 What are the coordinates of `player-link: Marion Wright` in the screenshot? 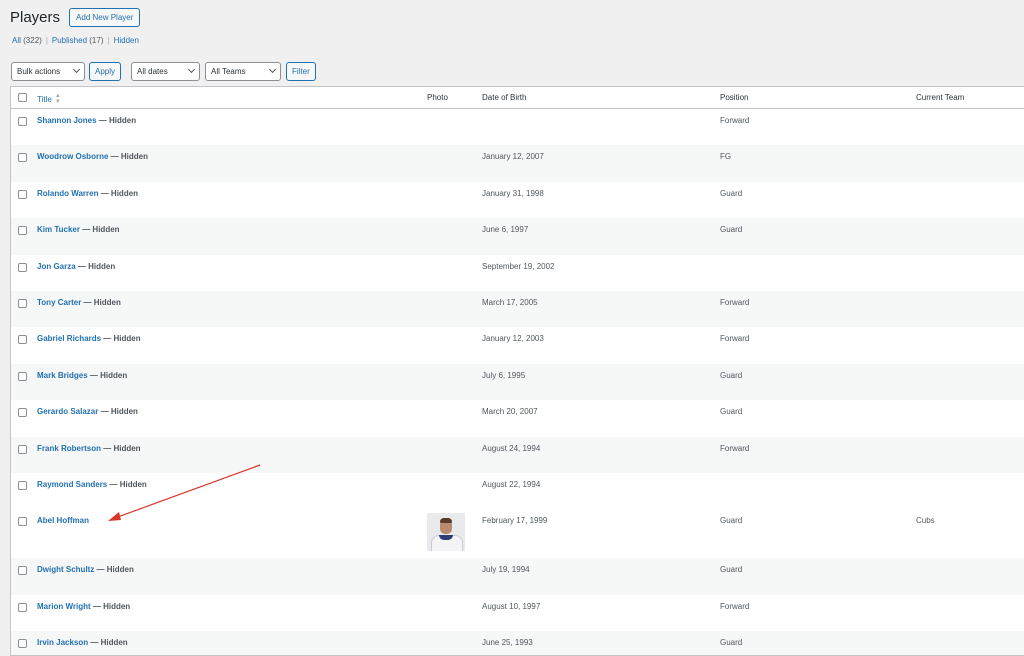 It's located at (64, 606).